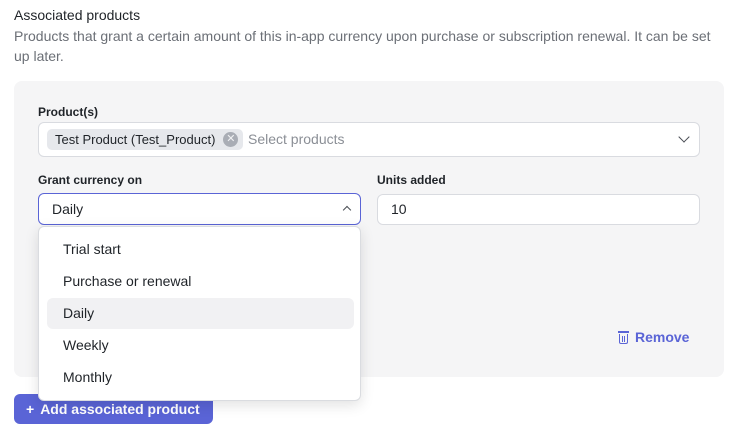  What do you see at coordinates (662, 337) in the screenshot?
I see `remove-label: Remove` at bounding box center [662, 337].